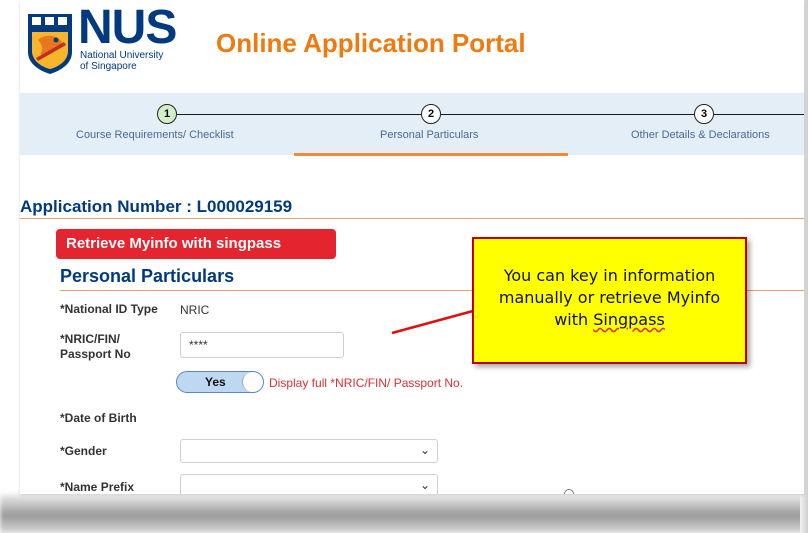  I want to click on callout-line2: manually or retrieve Myinfo, so click(609, 297).